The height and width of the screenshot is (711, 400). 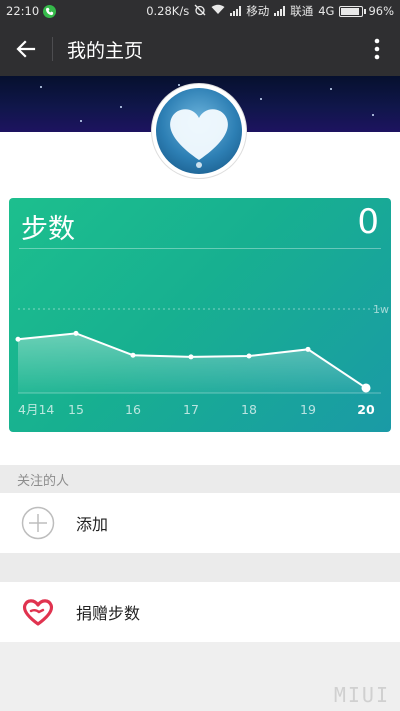 I want to click on add-following-row: 添加, so click(x=200, y=523).